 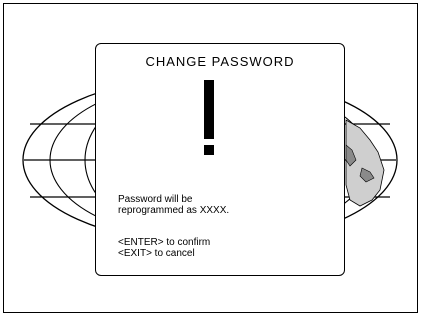 I want to click on password-message: Password will be reprogrammed as XXXX., so click(x=173, y=205).